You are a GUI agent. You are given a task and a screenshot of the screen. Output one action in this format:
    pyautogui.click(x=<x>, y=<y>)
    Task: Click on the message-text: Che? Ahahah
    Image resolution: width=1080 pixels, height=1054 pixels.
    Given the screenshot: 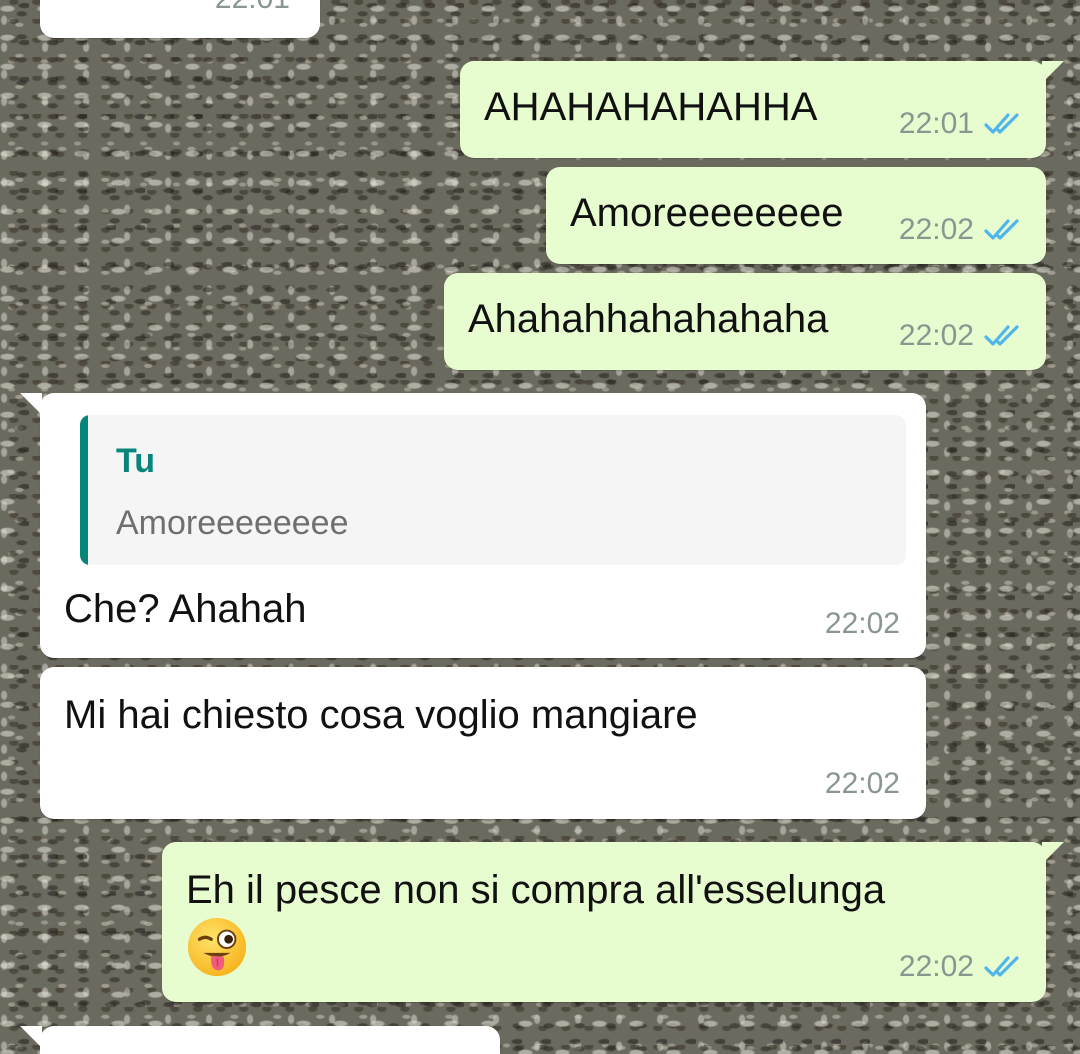 What is the action you would take?
    pyautogui.click(x=185, y=609)
    